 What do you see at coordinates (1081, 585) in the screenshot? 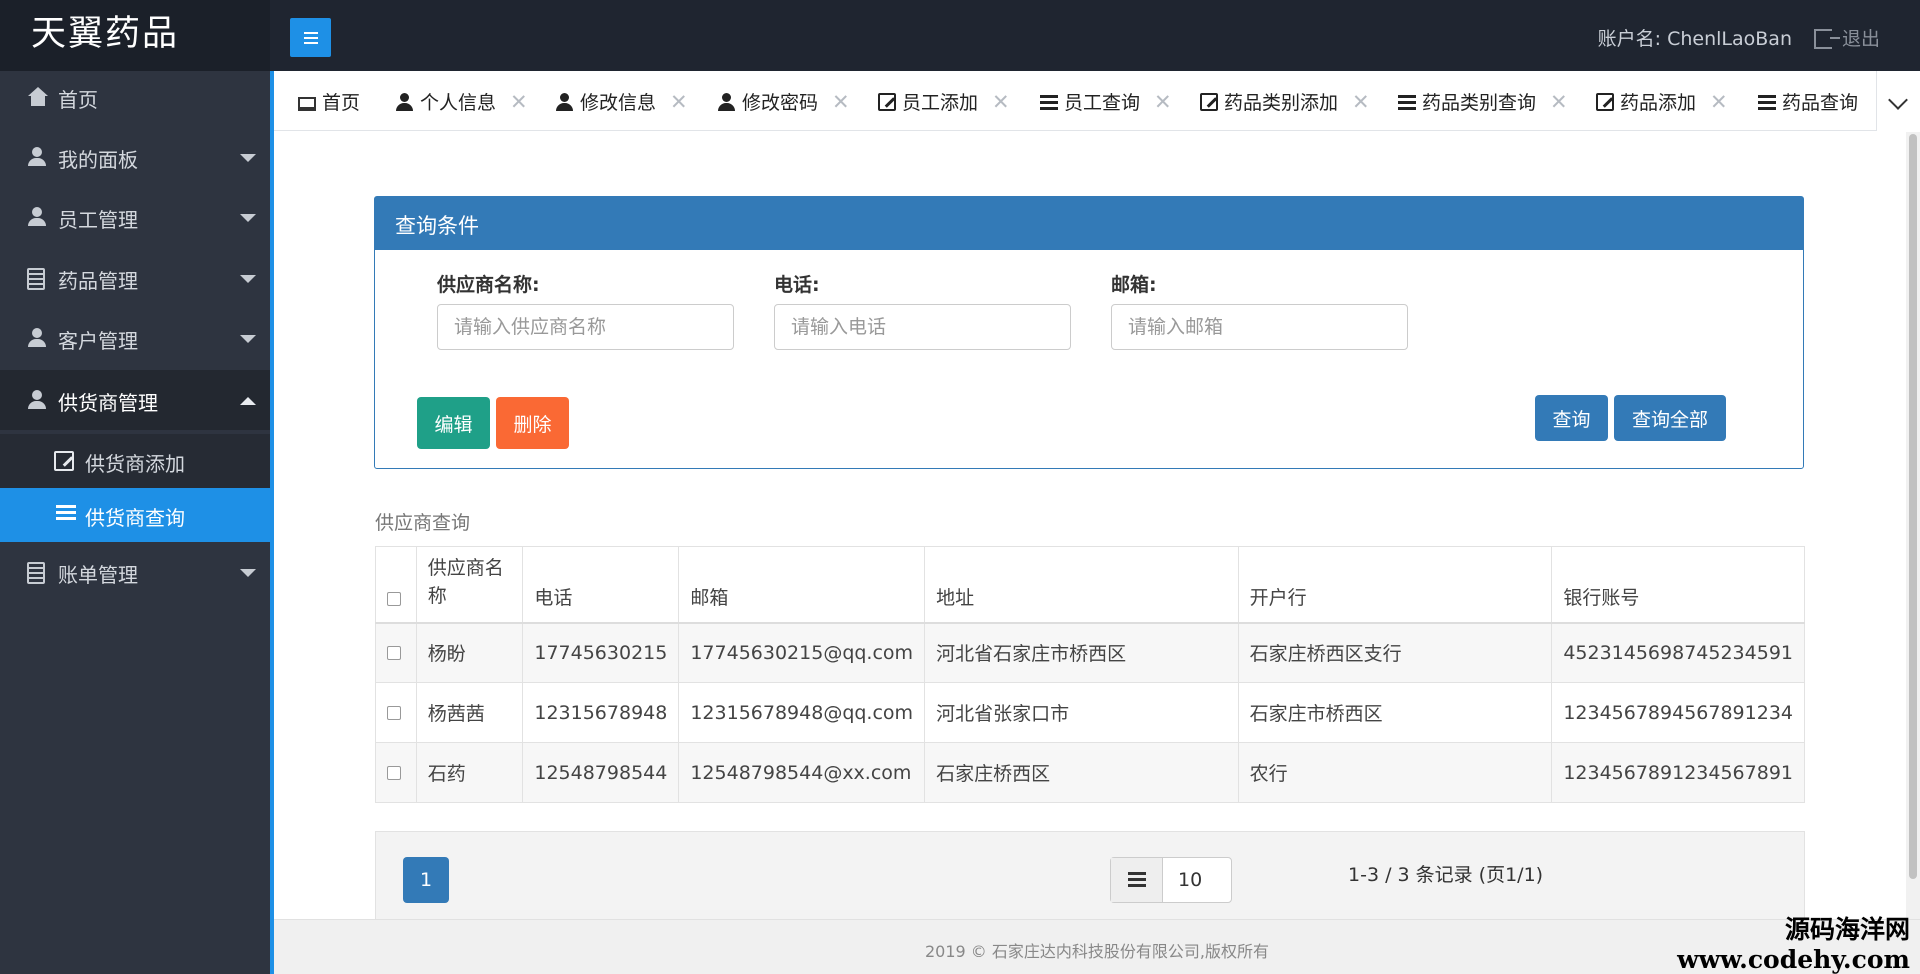
I see `column-header: 地址` at bounding box center [1081, 585].